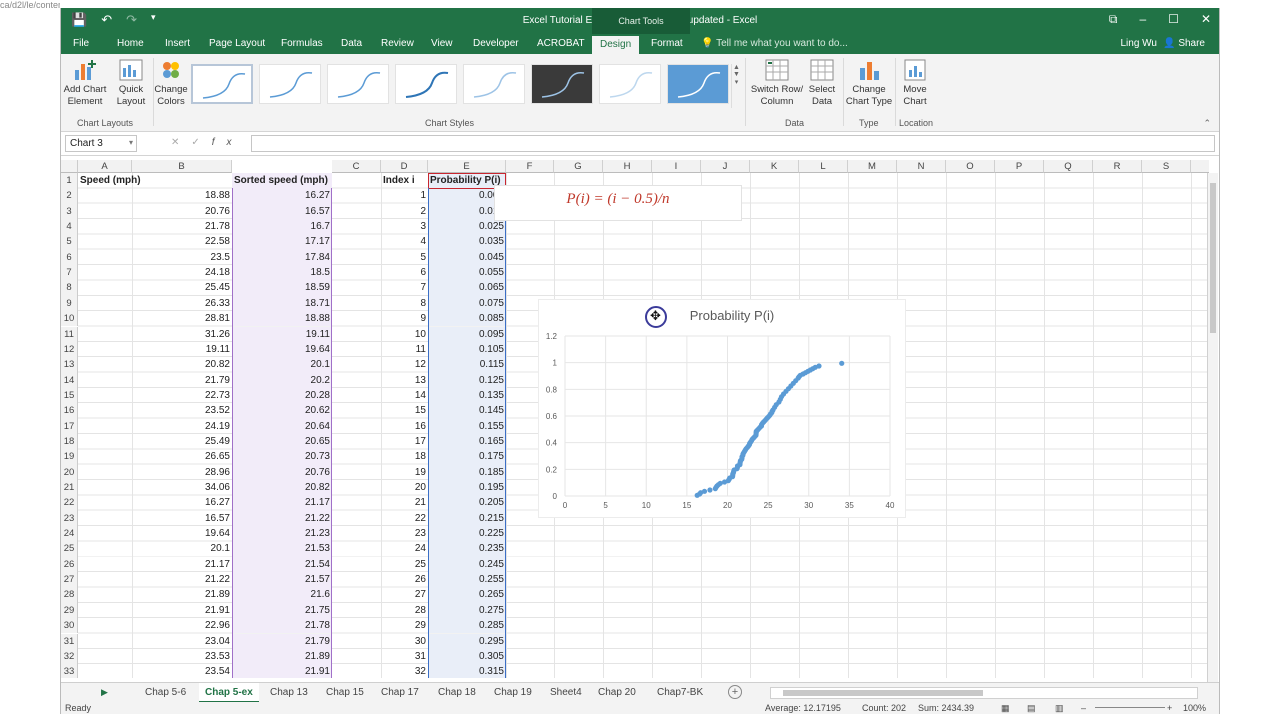 This screenshot has width=1280, height=720. Describe the element at coordinates (155, 426) in the screenshot. I see `cell-speed: 24.19` at that location.